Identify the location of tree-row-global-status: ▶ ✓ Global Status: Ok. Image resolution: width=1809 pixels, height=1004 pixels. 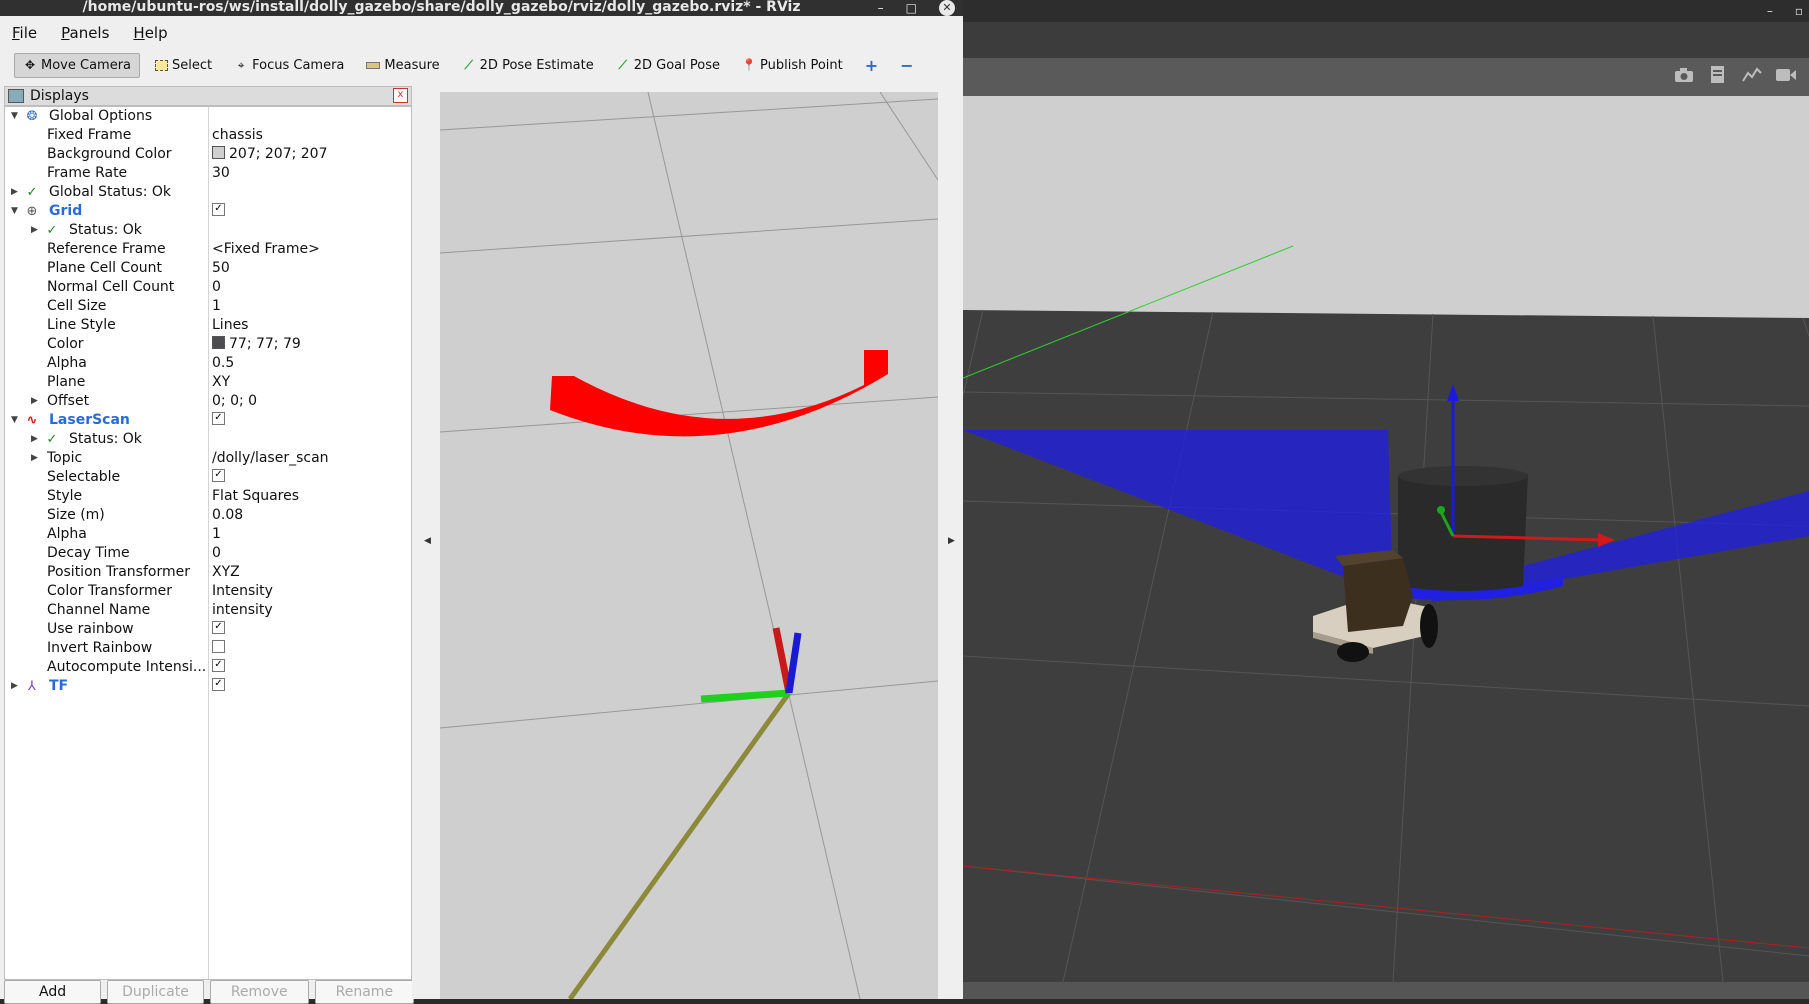
(208, 192).